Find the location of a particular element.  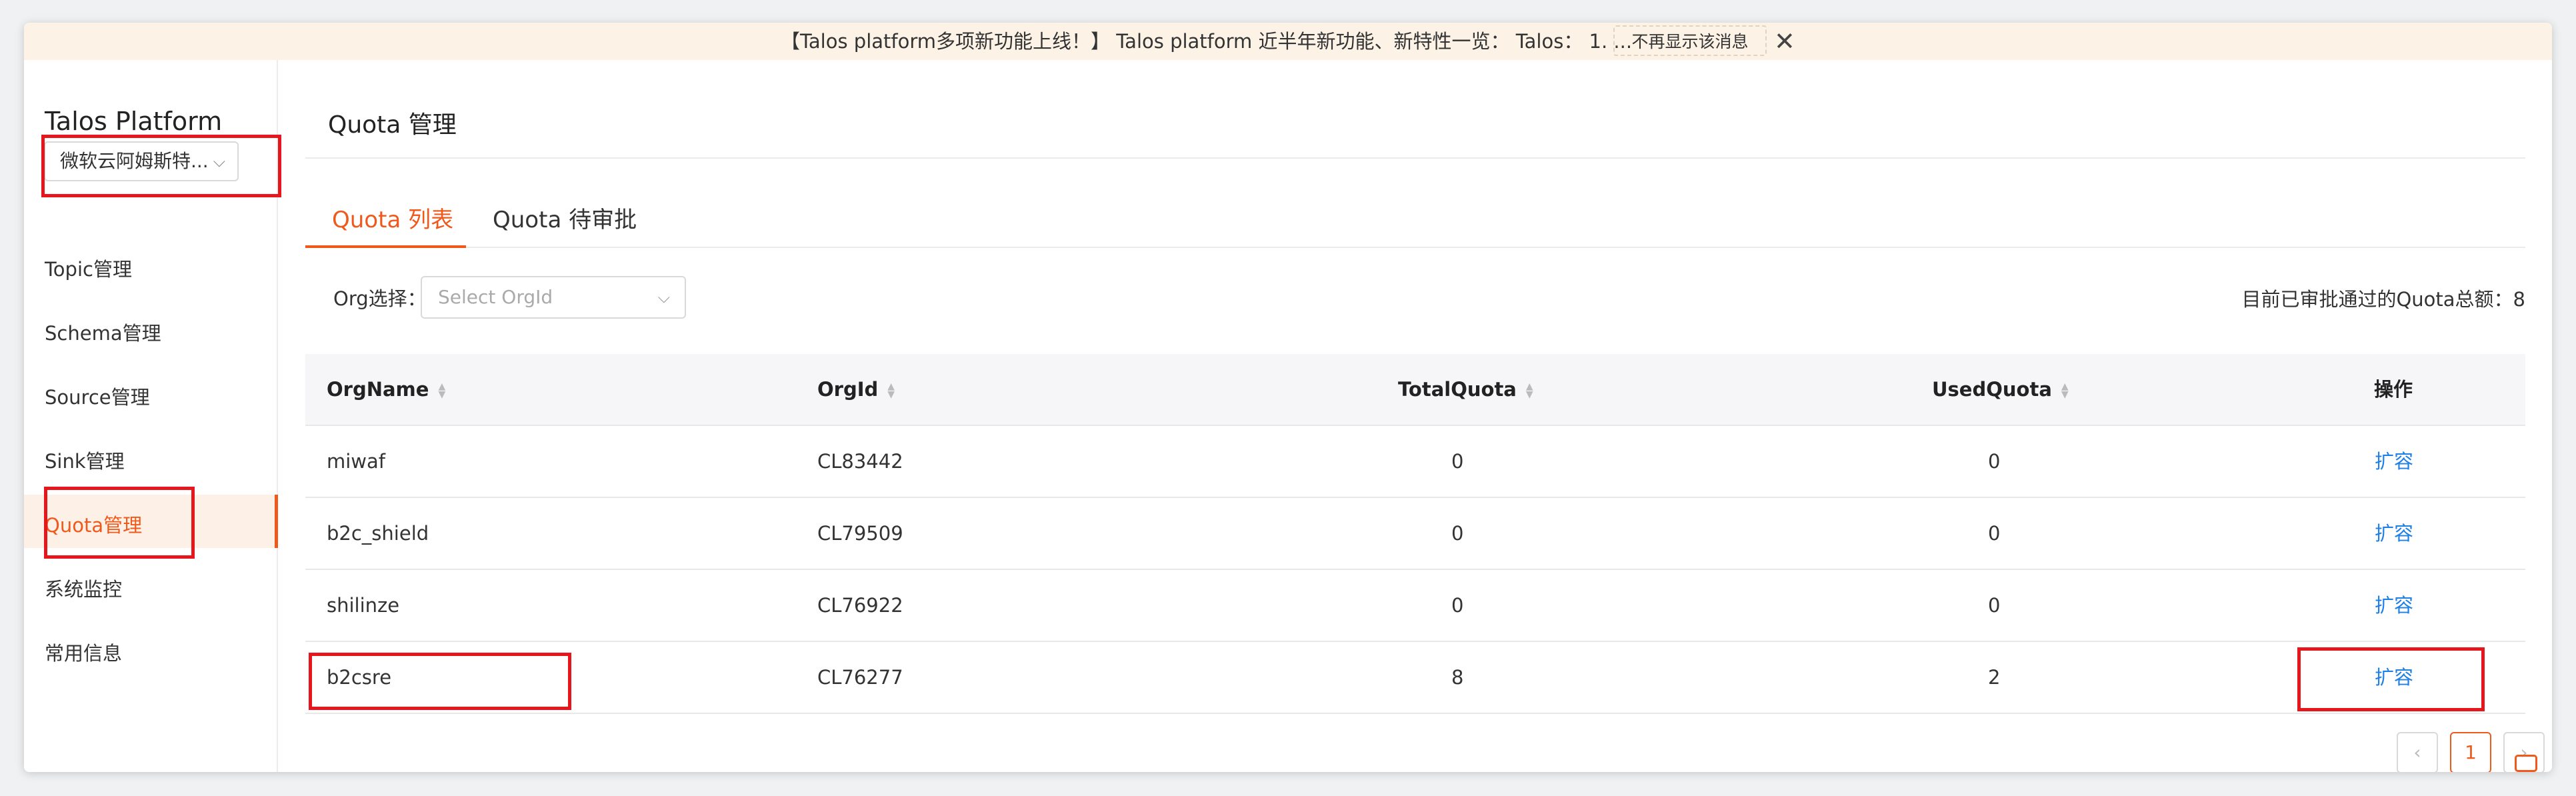

org-select-placeholder: Select OrgId is located at coordinates (495, 297).